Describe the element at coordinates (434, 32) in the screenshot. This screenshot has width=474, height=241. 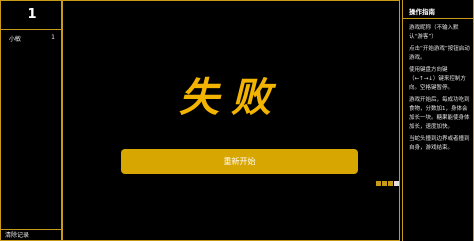
I see `guide-item: 游戏昵称（不输入默认“游客”）` at that location.